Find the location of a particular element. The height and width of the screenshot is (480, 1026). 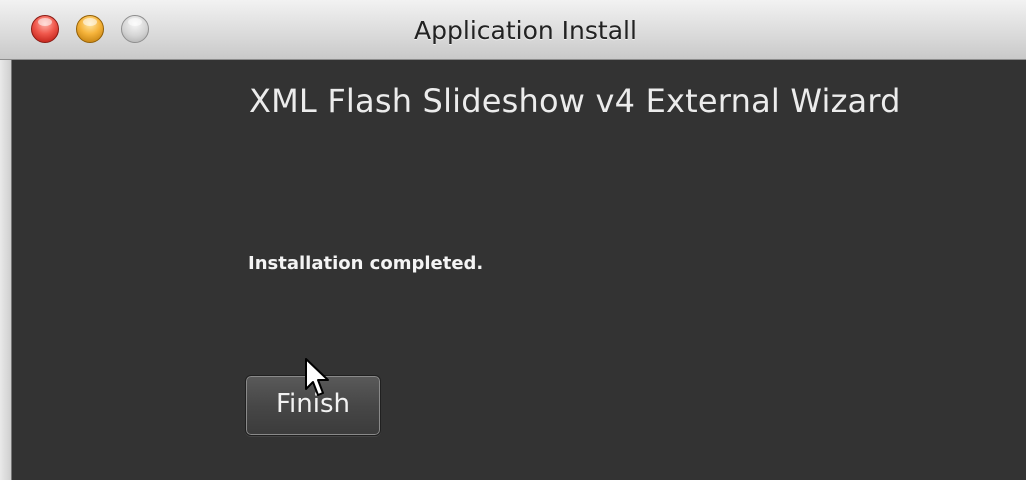

title-bar: Application Install is located at coordinates (513, 30).